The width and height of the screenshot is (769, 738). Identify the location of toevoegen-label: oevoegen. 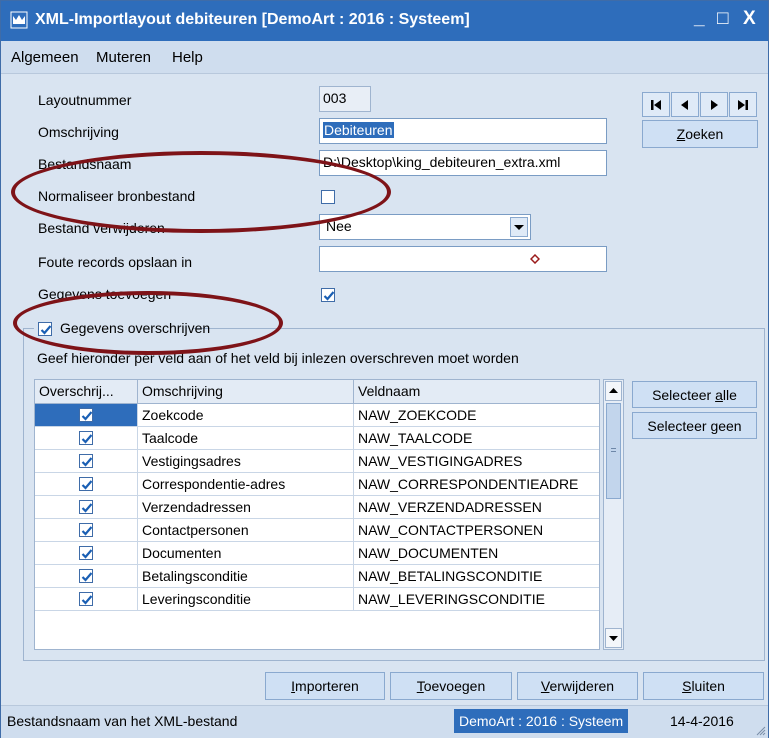
(454, 686).